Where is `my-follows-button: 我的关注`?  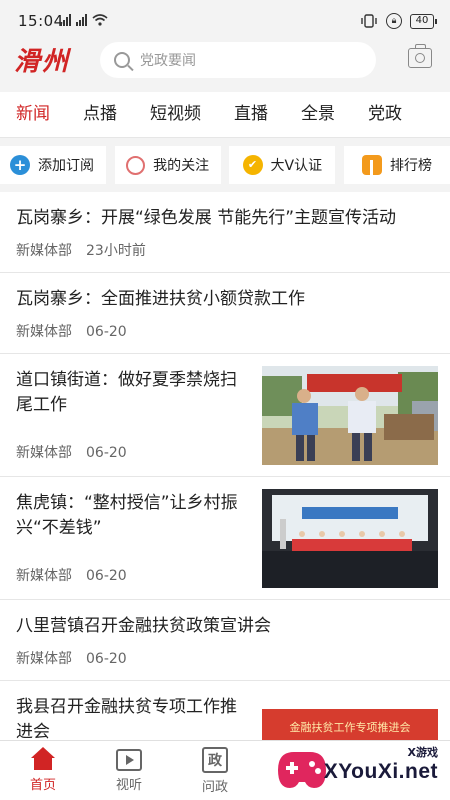
my-follows-button: 我的关注 is located at coordinates (167, 165).